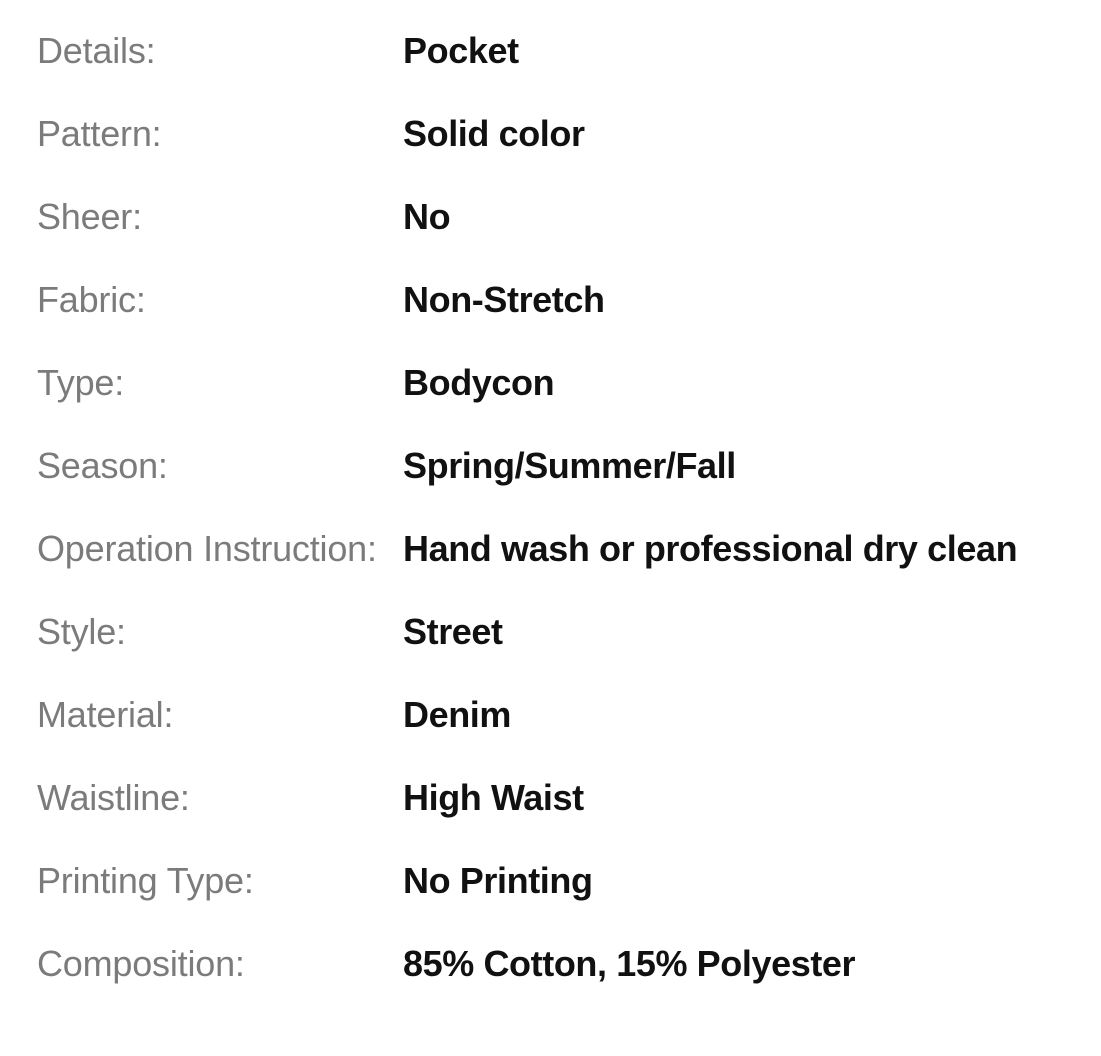  I want to click on spec-value-sheer: No, so click(427, 216).